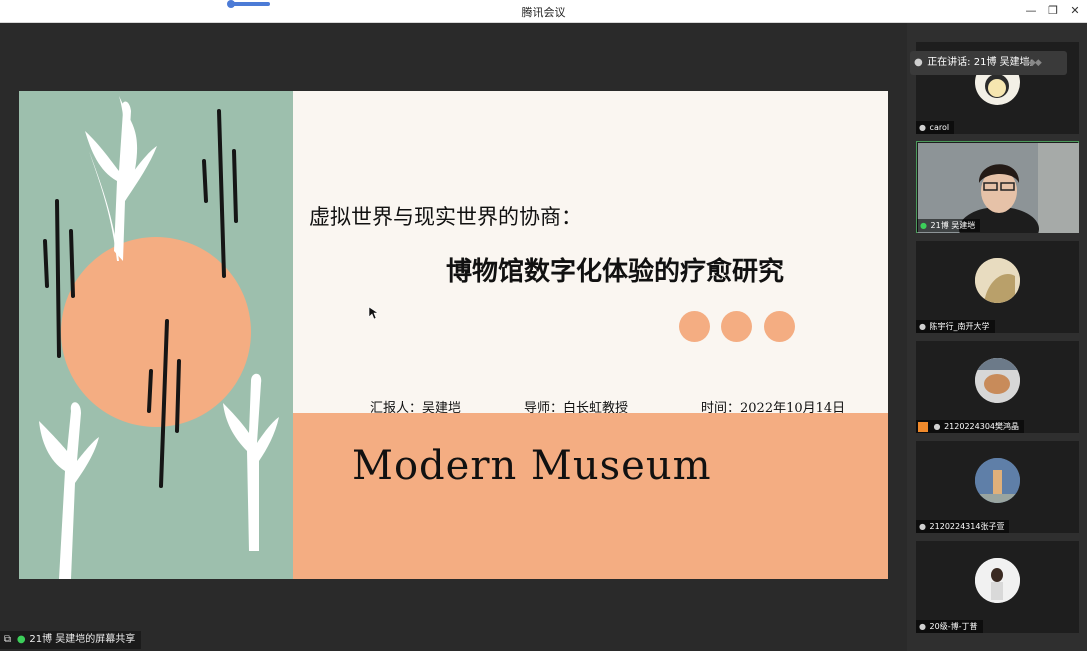 The height and width of the screenshot is (651, 1087). Describe the element at coordinates (953, 626) in the screenshot. I see `participant-name: 20级-博-丁普` at that location.